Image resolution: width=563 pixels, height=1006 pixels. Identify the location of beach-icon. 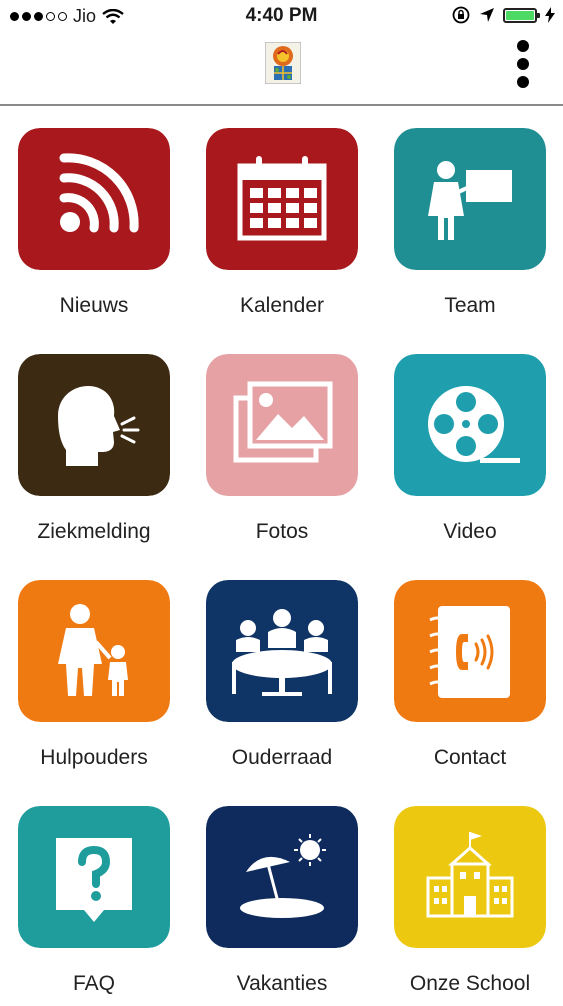
(282, 877).